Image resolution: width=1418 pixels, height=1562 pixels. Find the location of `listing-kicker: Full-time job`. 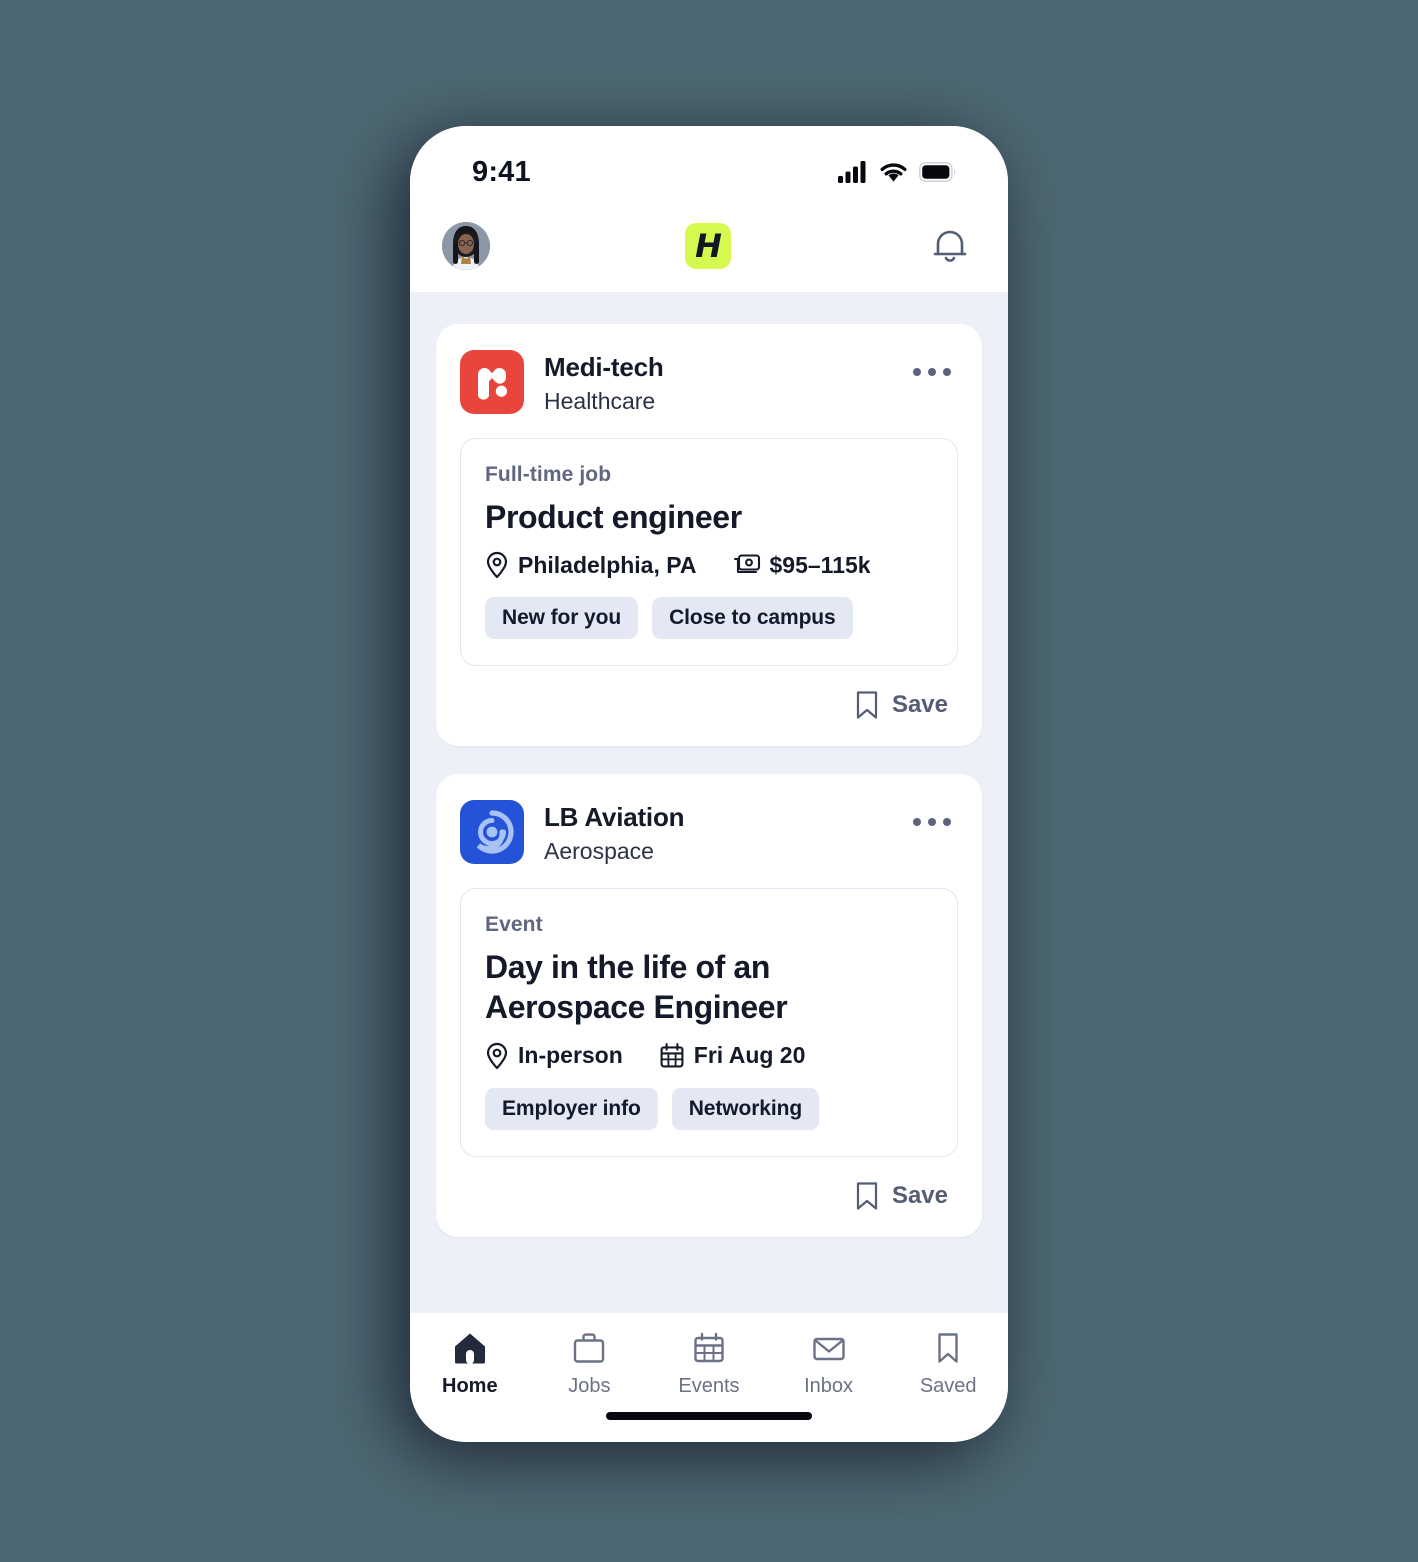

listing-kicker: Full-time job is located at coordinates (548, 474).